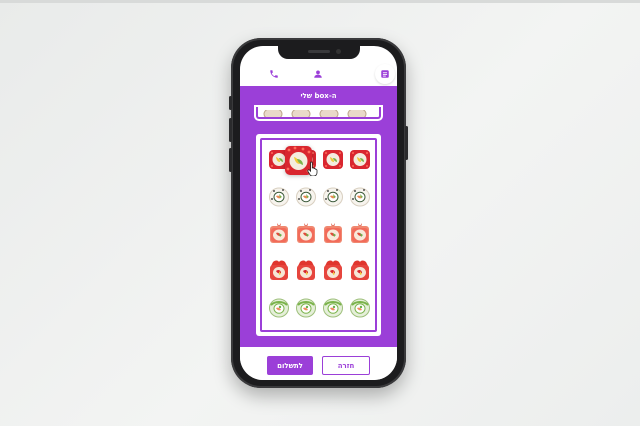 The height and width of the screenshot is (426, 640). What do you see at coordinates (318, 363) in the screenshot?
I see `footer-actions: לתשלום חזרה` at bounding box center [318, 363].